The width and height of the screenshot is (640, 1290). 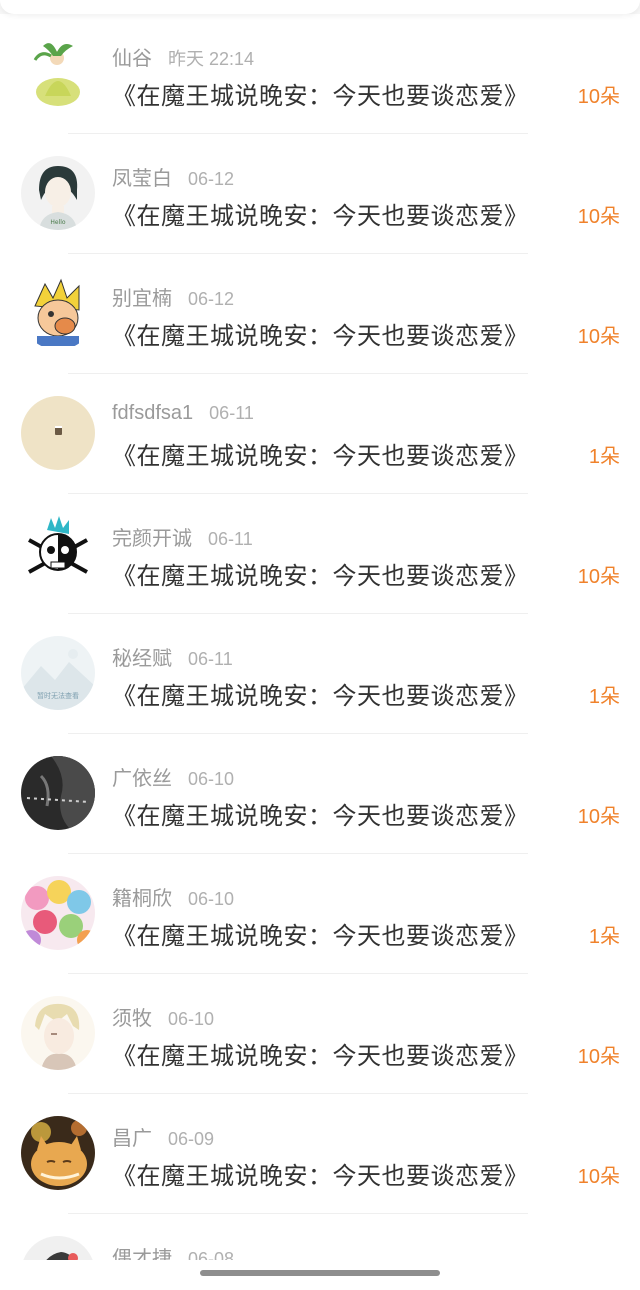 What do you see at coordinates (320, 554) in the screenshot?
I see `list-item: 完颜开诚 06-11 《在魔王城说晚安：今天也要谈恋爱》 10朵` at bounding box center [320, 554].